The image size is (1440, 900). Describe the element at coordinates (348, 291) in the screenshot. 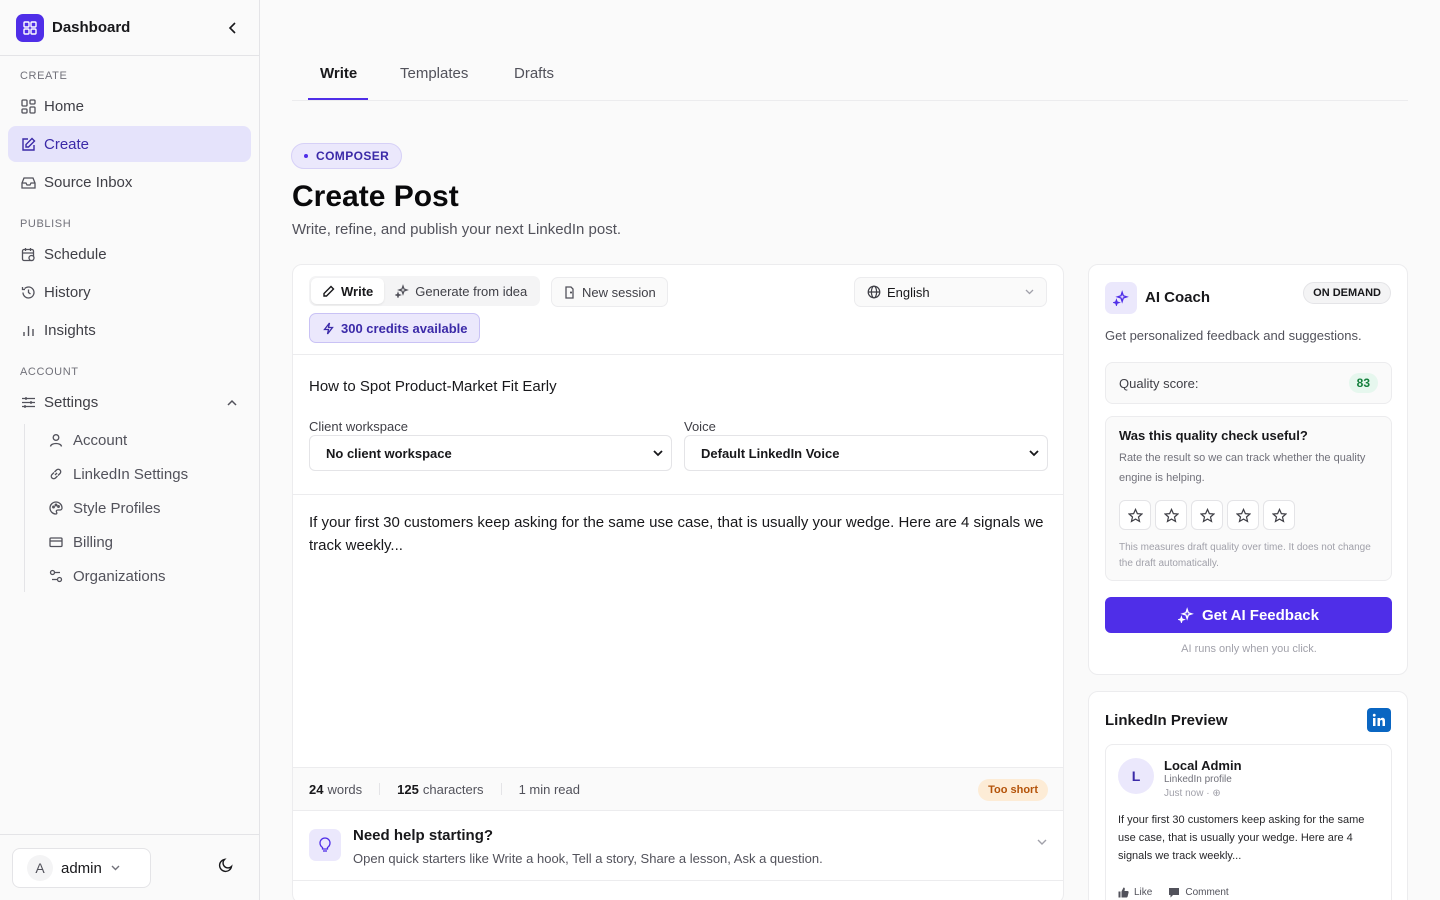

I see `mode-write-button: Write` at that location.